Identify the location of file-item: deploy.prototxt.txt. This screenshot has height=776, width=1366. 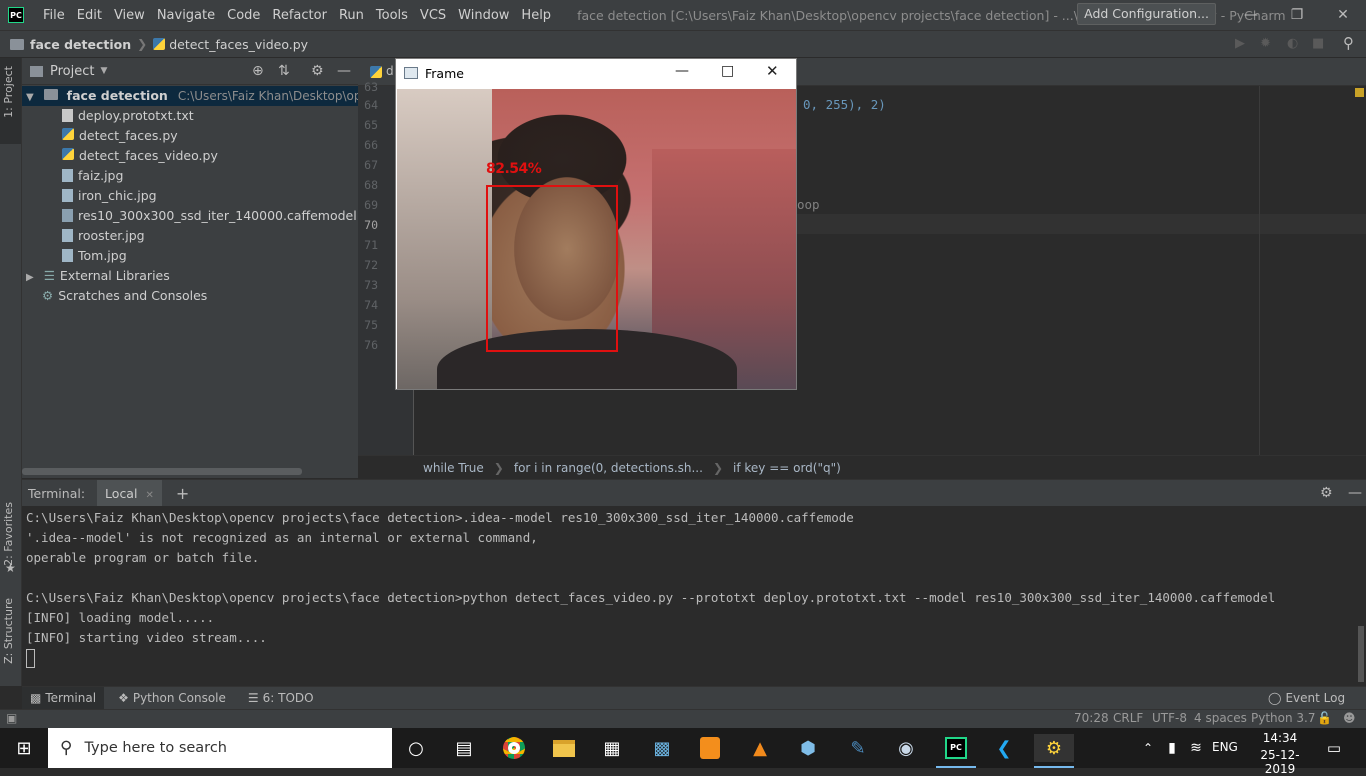
(128, 116).